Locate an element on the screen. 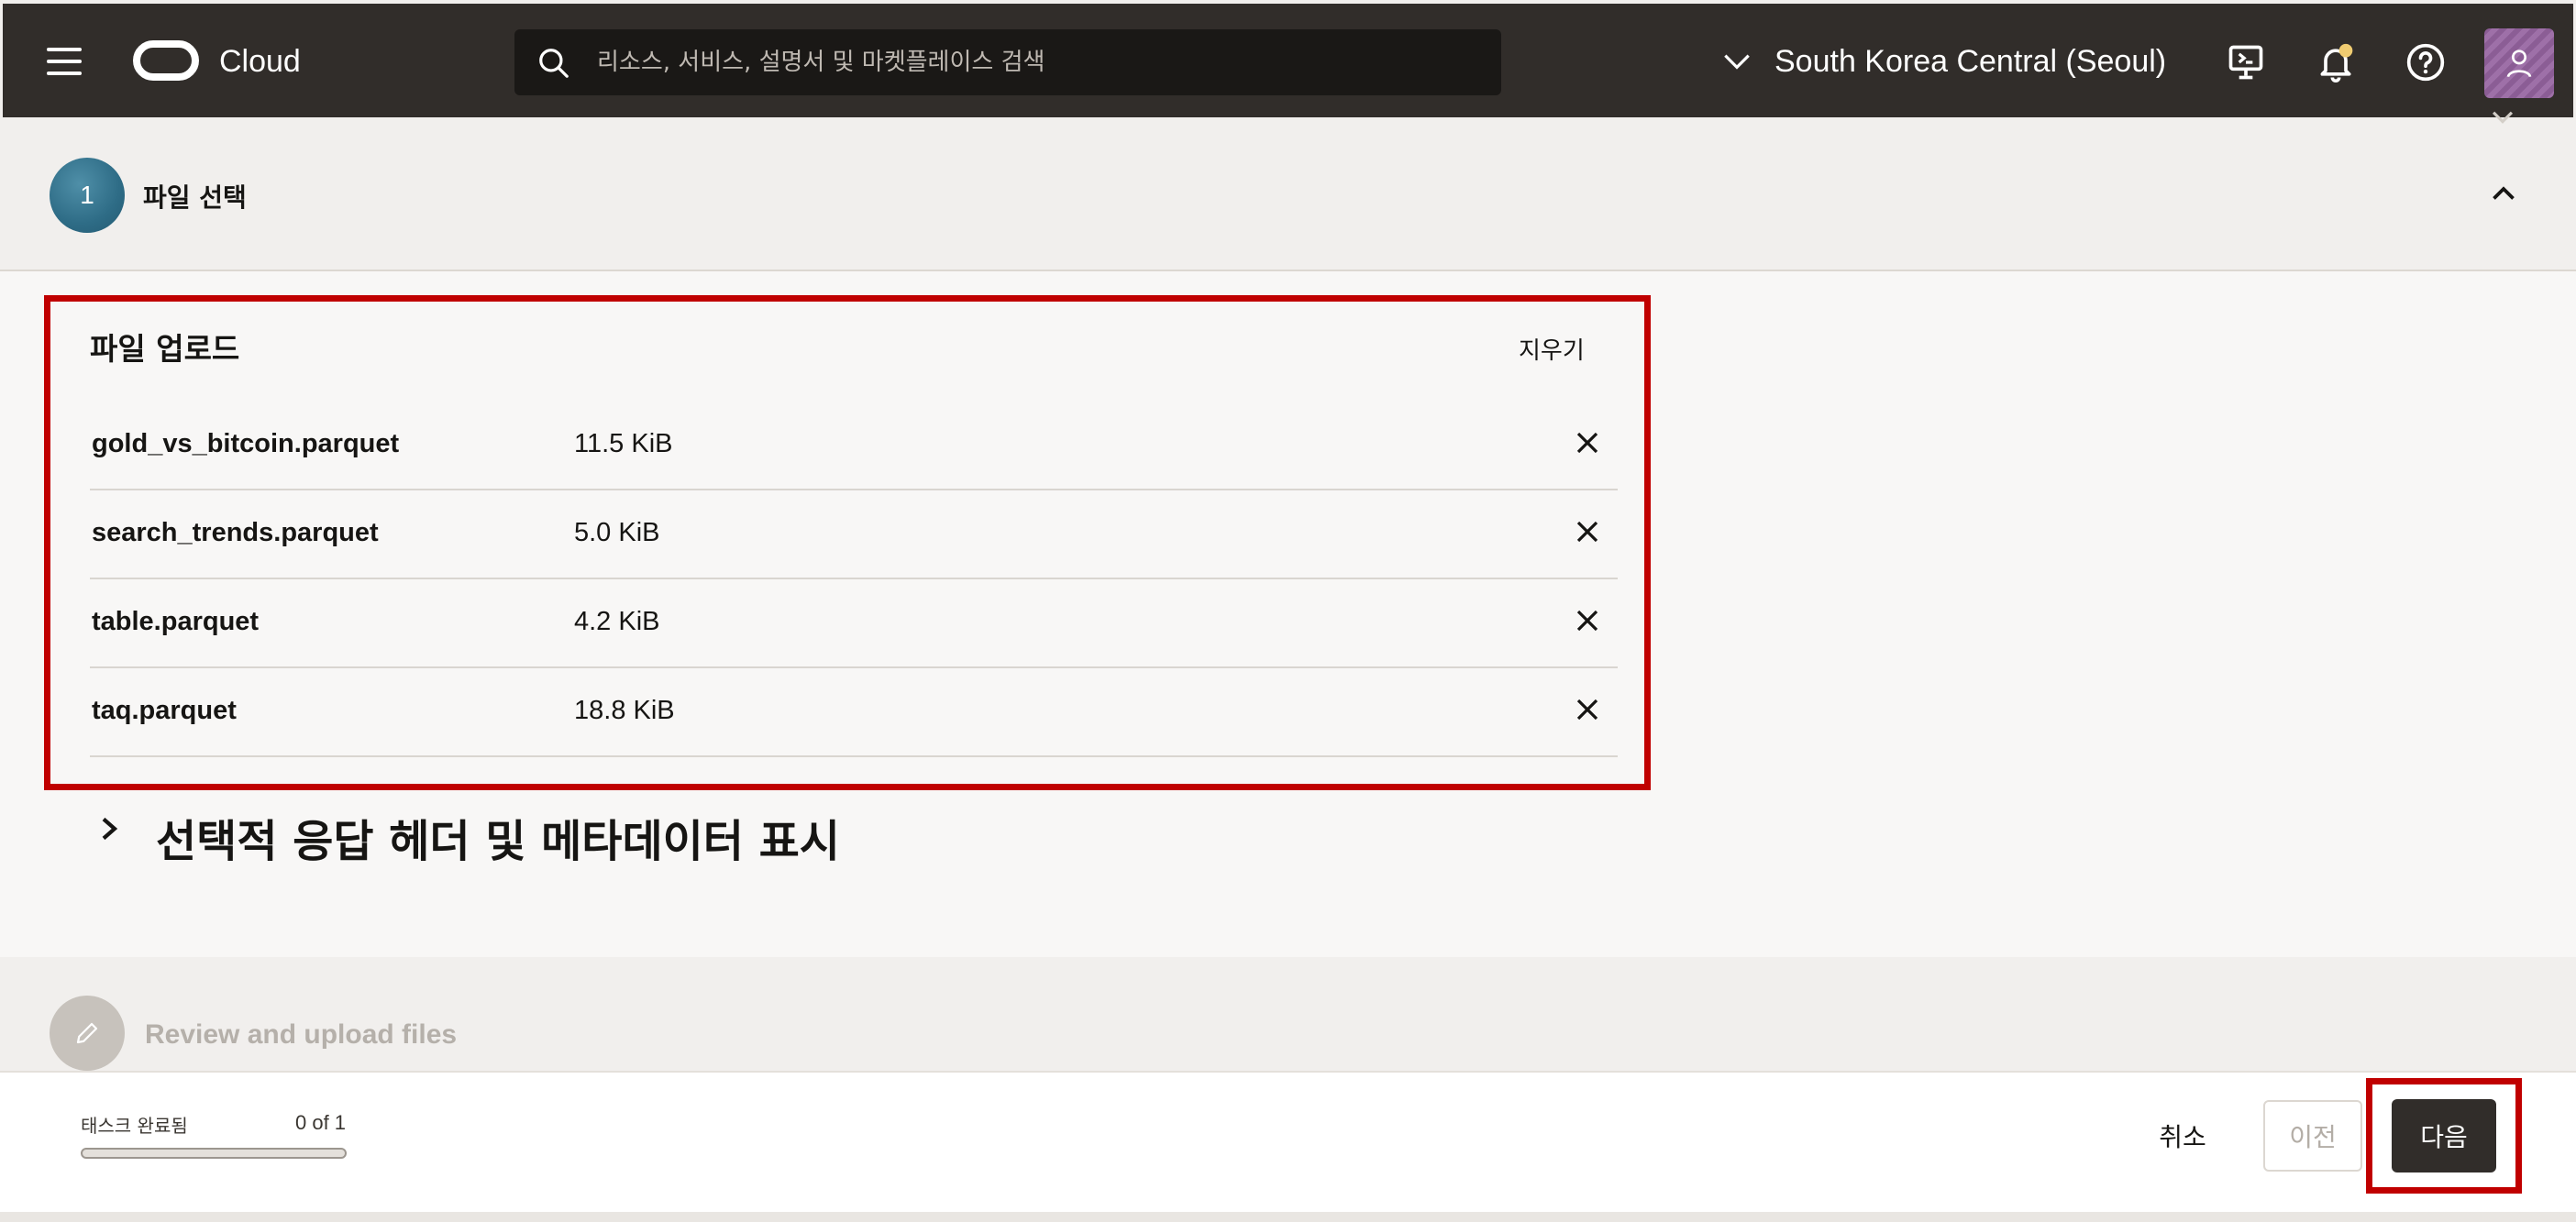 The height and width of the screenshot is (1222, 2576). top-navigation-bar: Cloud South Korea Central (Seoul) is located at coordinates (1288, 58).